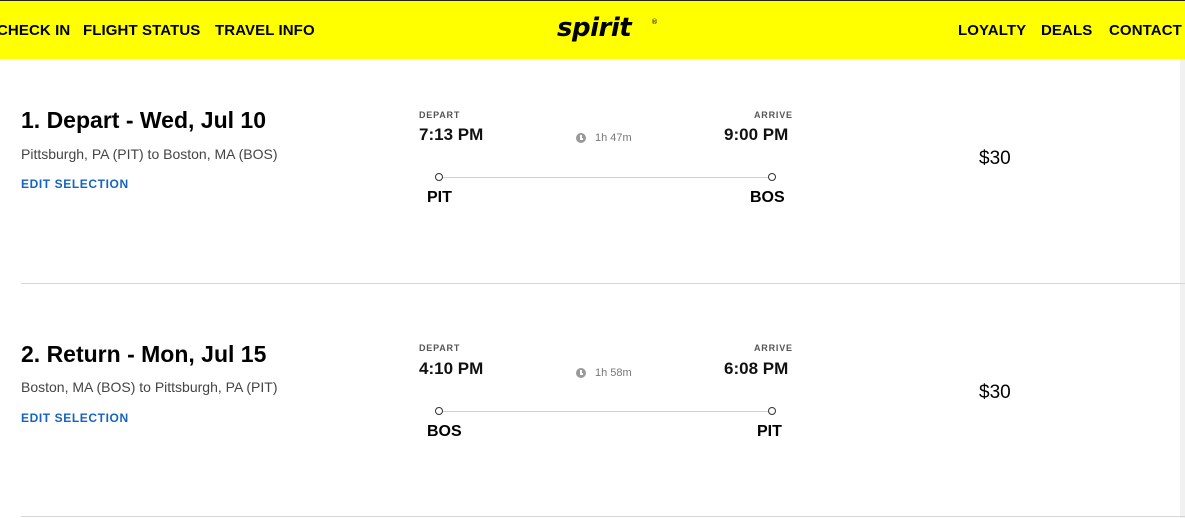 This screenshot has width=1185, height=518. What do you see at coordinates (756, 368) in the screenshot?
I see `arrive-time: 6:08 PM` at bounding box center [756, 368].